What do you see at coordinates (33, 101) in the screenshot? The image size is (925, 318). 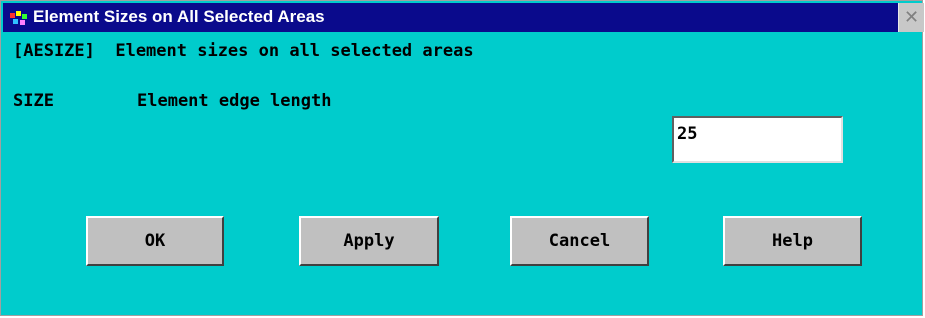 I see `size-parameter-code: SIZE` at bounding box center [33, 101].